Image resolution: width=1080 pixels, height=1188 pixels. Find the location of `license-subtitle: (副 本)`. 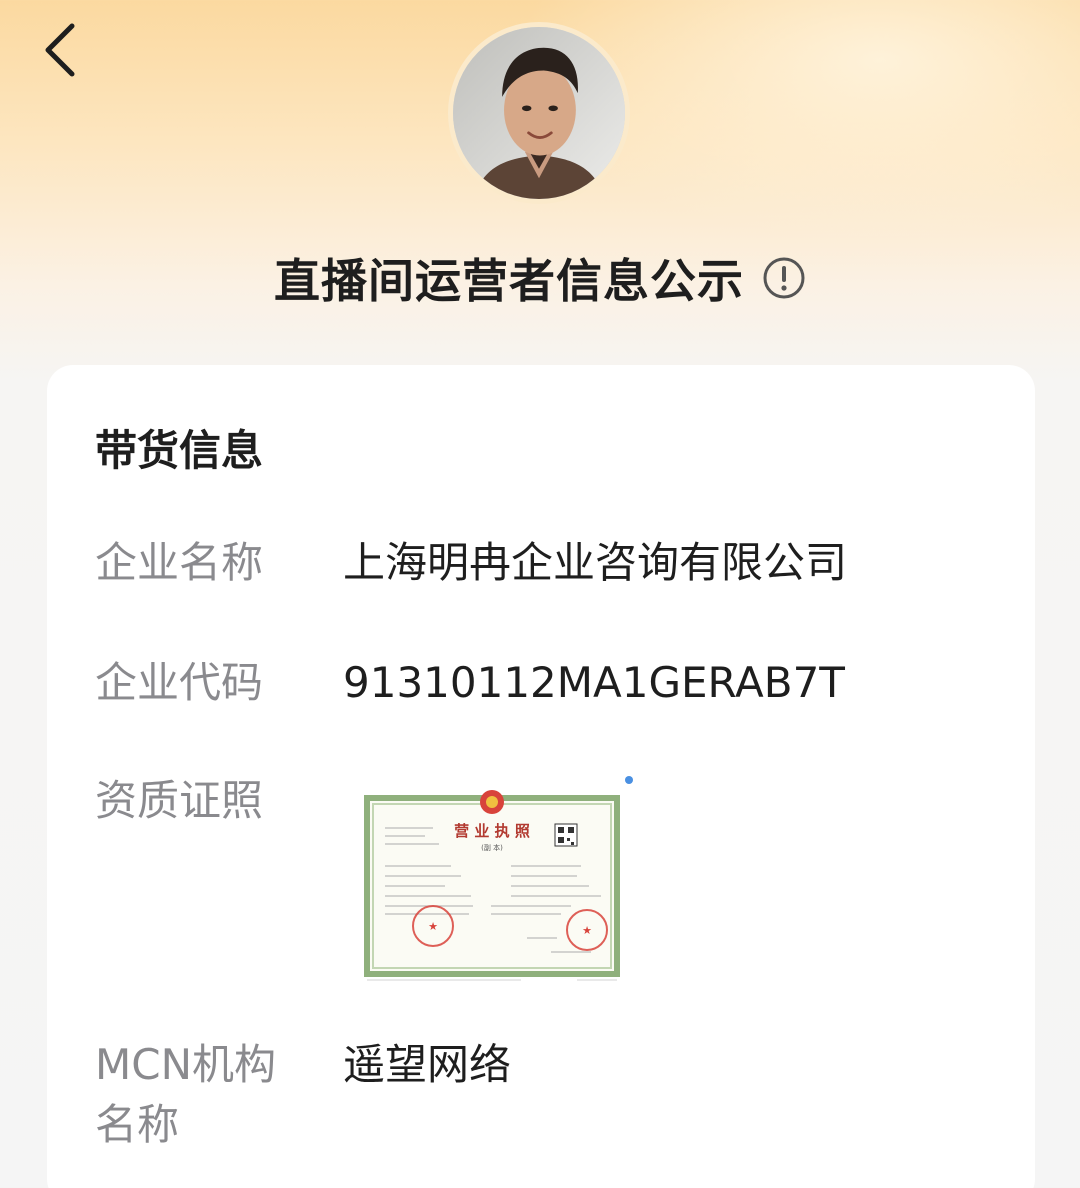

license-subtitle: (副 本) is located at coordinates (492, 847).